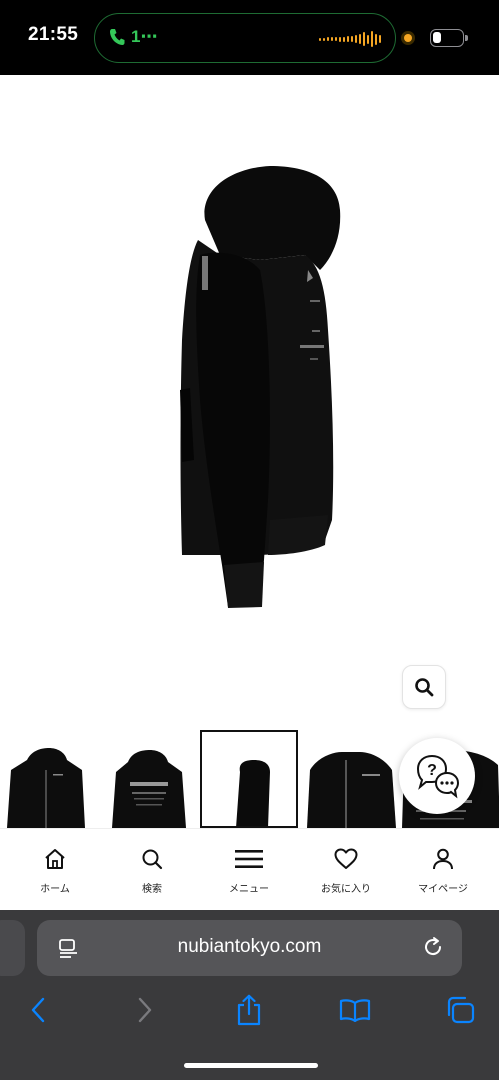 The height and width of the screenshot is (1080, 499). What do you see at coordinates (249, 859) in the screenshot?
I see `menu-icon` at bounding box center [249, 859].